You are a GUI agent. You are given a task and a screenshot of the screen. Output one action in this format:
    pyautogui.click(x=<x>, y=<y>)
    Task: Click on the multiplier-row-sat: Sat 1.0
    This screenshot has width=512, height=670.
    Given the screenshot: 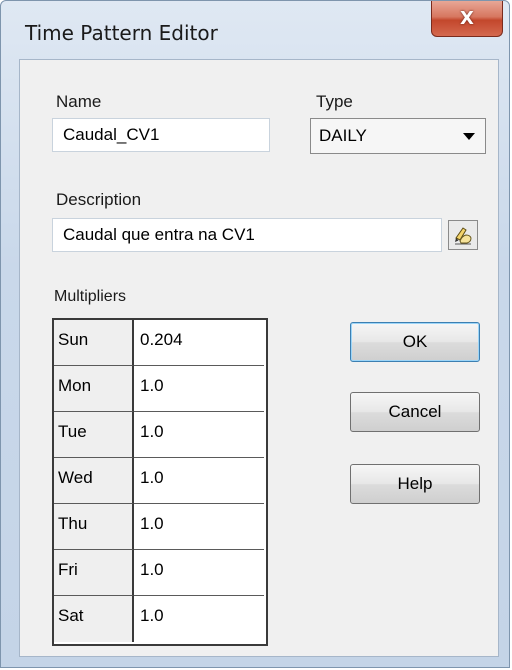 What is the action you would take?
    pyautogui.click(x=160, y=619)
    